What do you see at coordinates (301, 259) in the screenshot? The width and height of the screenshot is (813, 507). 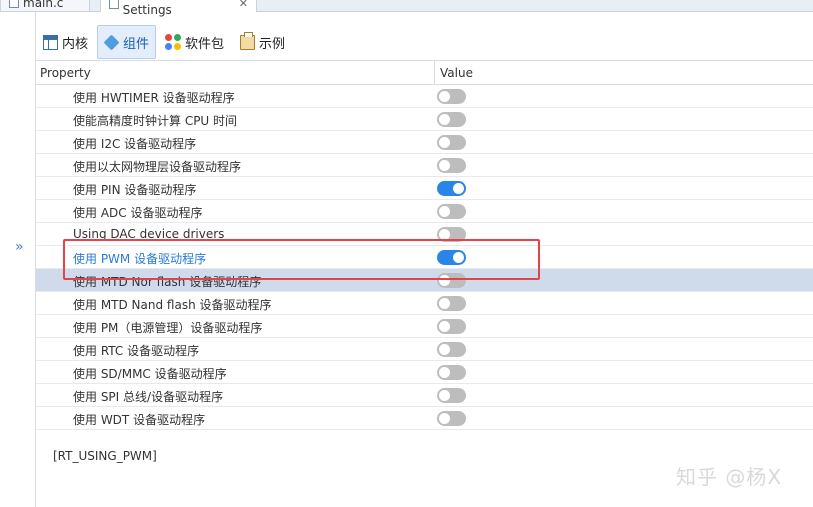 I see `highlight-annotation-box` at bounding box center [301, 259].